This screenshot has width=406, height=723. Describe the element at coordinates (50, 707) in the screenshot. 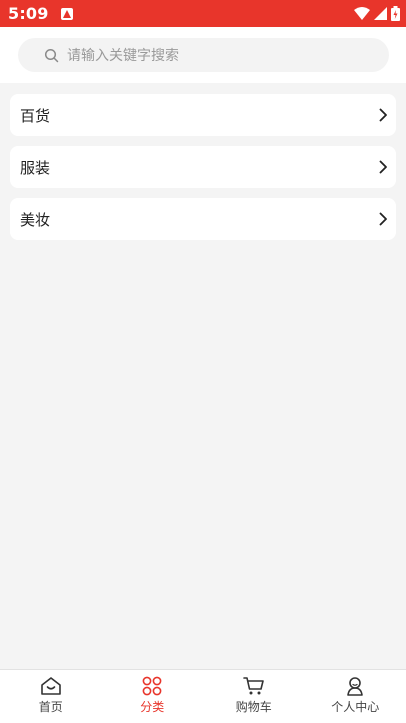

I see `tab-label: 首页` at that location.